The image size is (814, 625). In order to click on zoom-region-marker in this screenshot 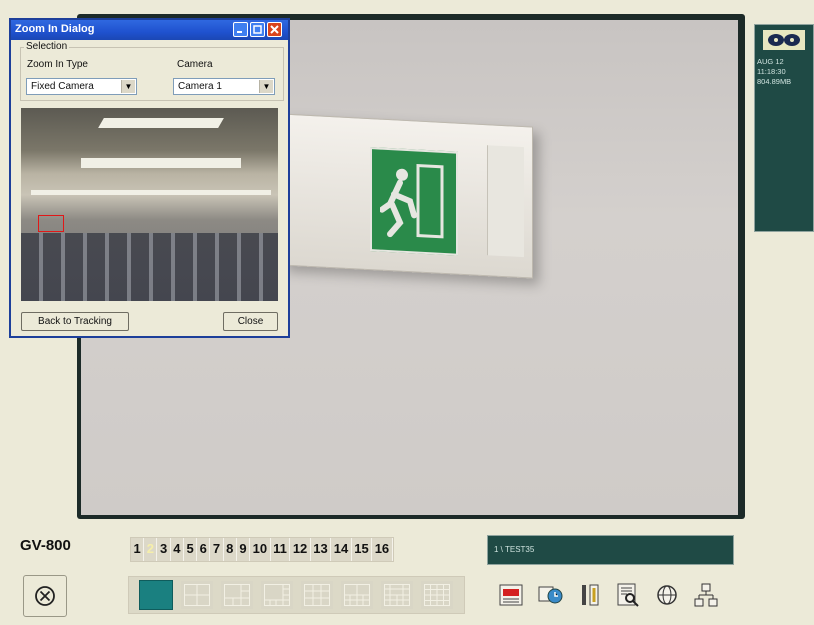, I will do `click(51, 223)`.